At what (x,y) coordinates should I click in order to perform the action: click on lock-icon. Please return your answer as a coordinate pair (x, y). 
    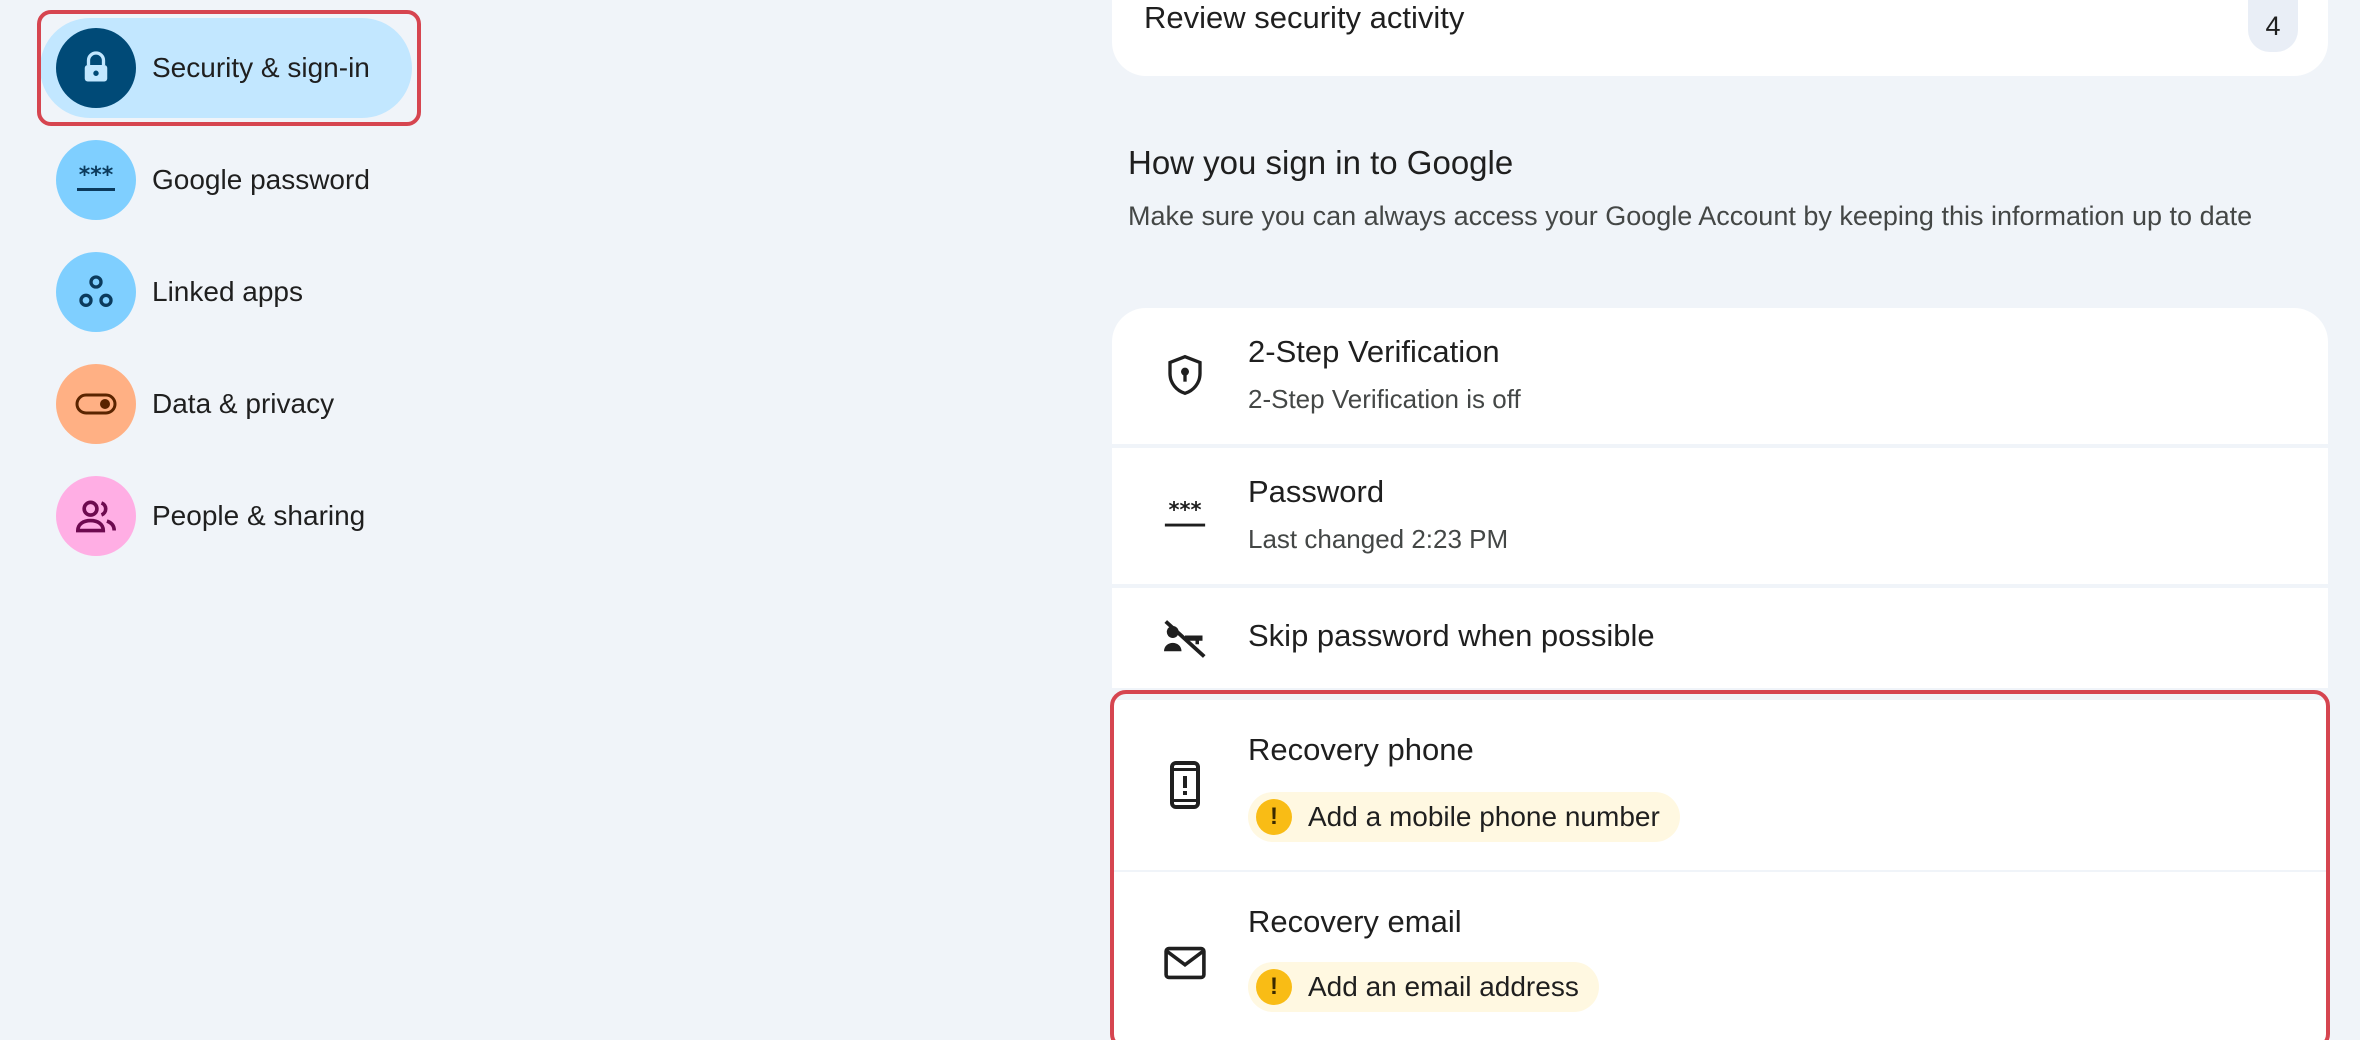
    Looking at the image, I should click on (96, 68).